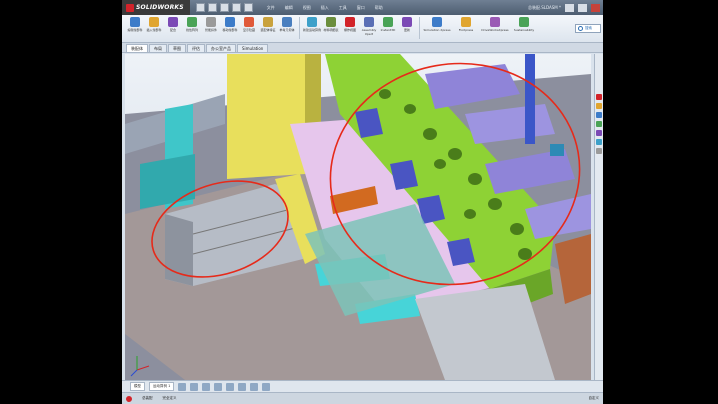 This screenshot has height=404, width=718. I want to click on ribbon-button: 新建运动算例, so click(312, 29).